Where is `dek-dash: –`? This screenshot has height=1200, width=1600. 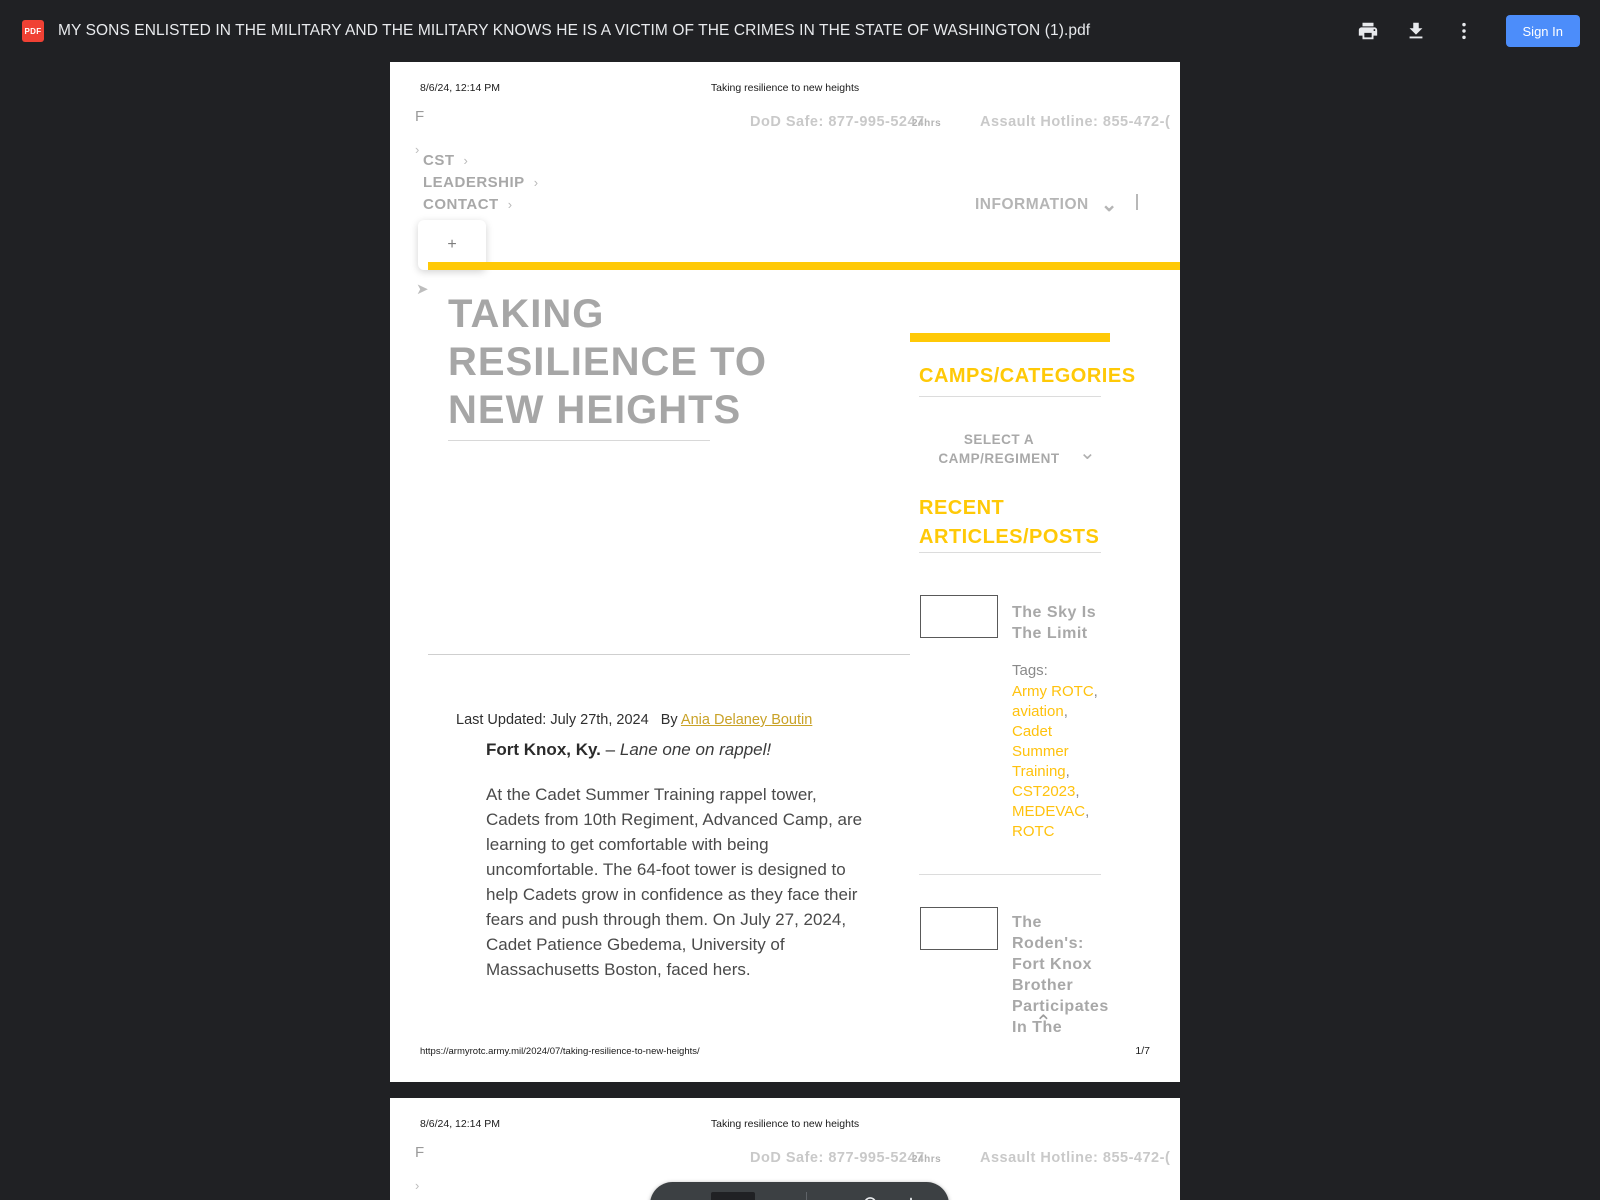 dek-dash: – is located at coordinates (610, 749).